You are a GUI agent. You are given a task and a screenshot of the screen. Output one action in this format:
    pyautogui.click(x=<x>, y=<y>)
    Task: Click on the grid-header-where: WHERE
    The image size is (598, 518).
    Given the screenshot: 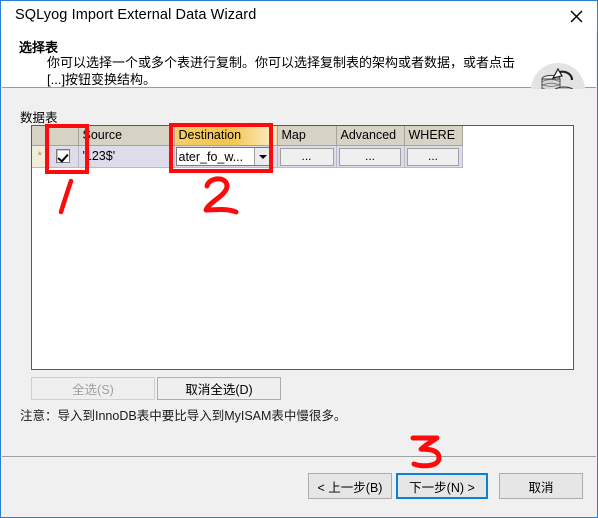 What is the action you would take?
    pyautogui.click(x=433, y=136)
    